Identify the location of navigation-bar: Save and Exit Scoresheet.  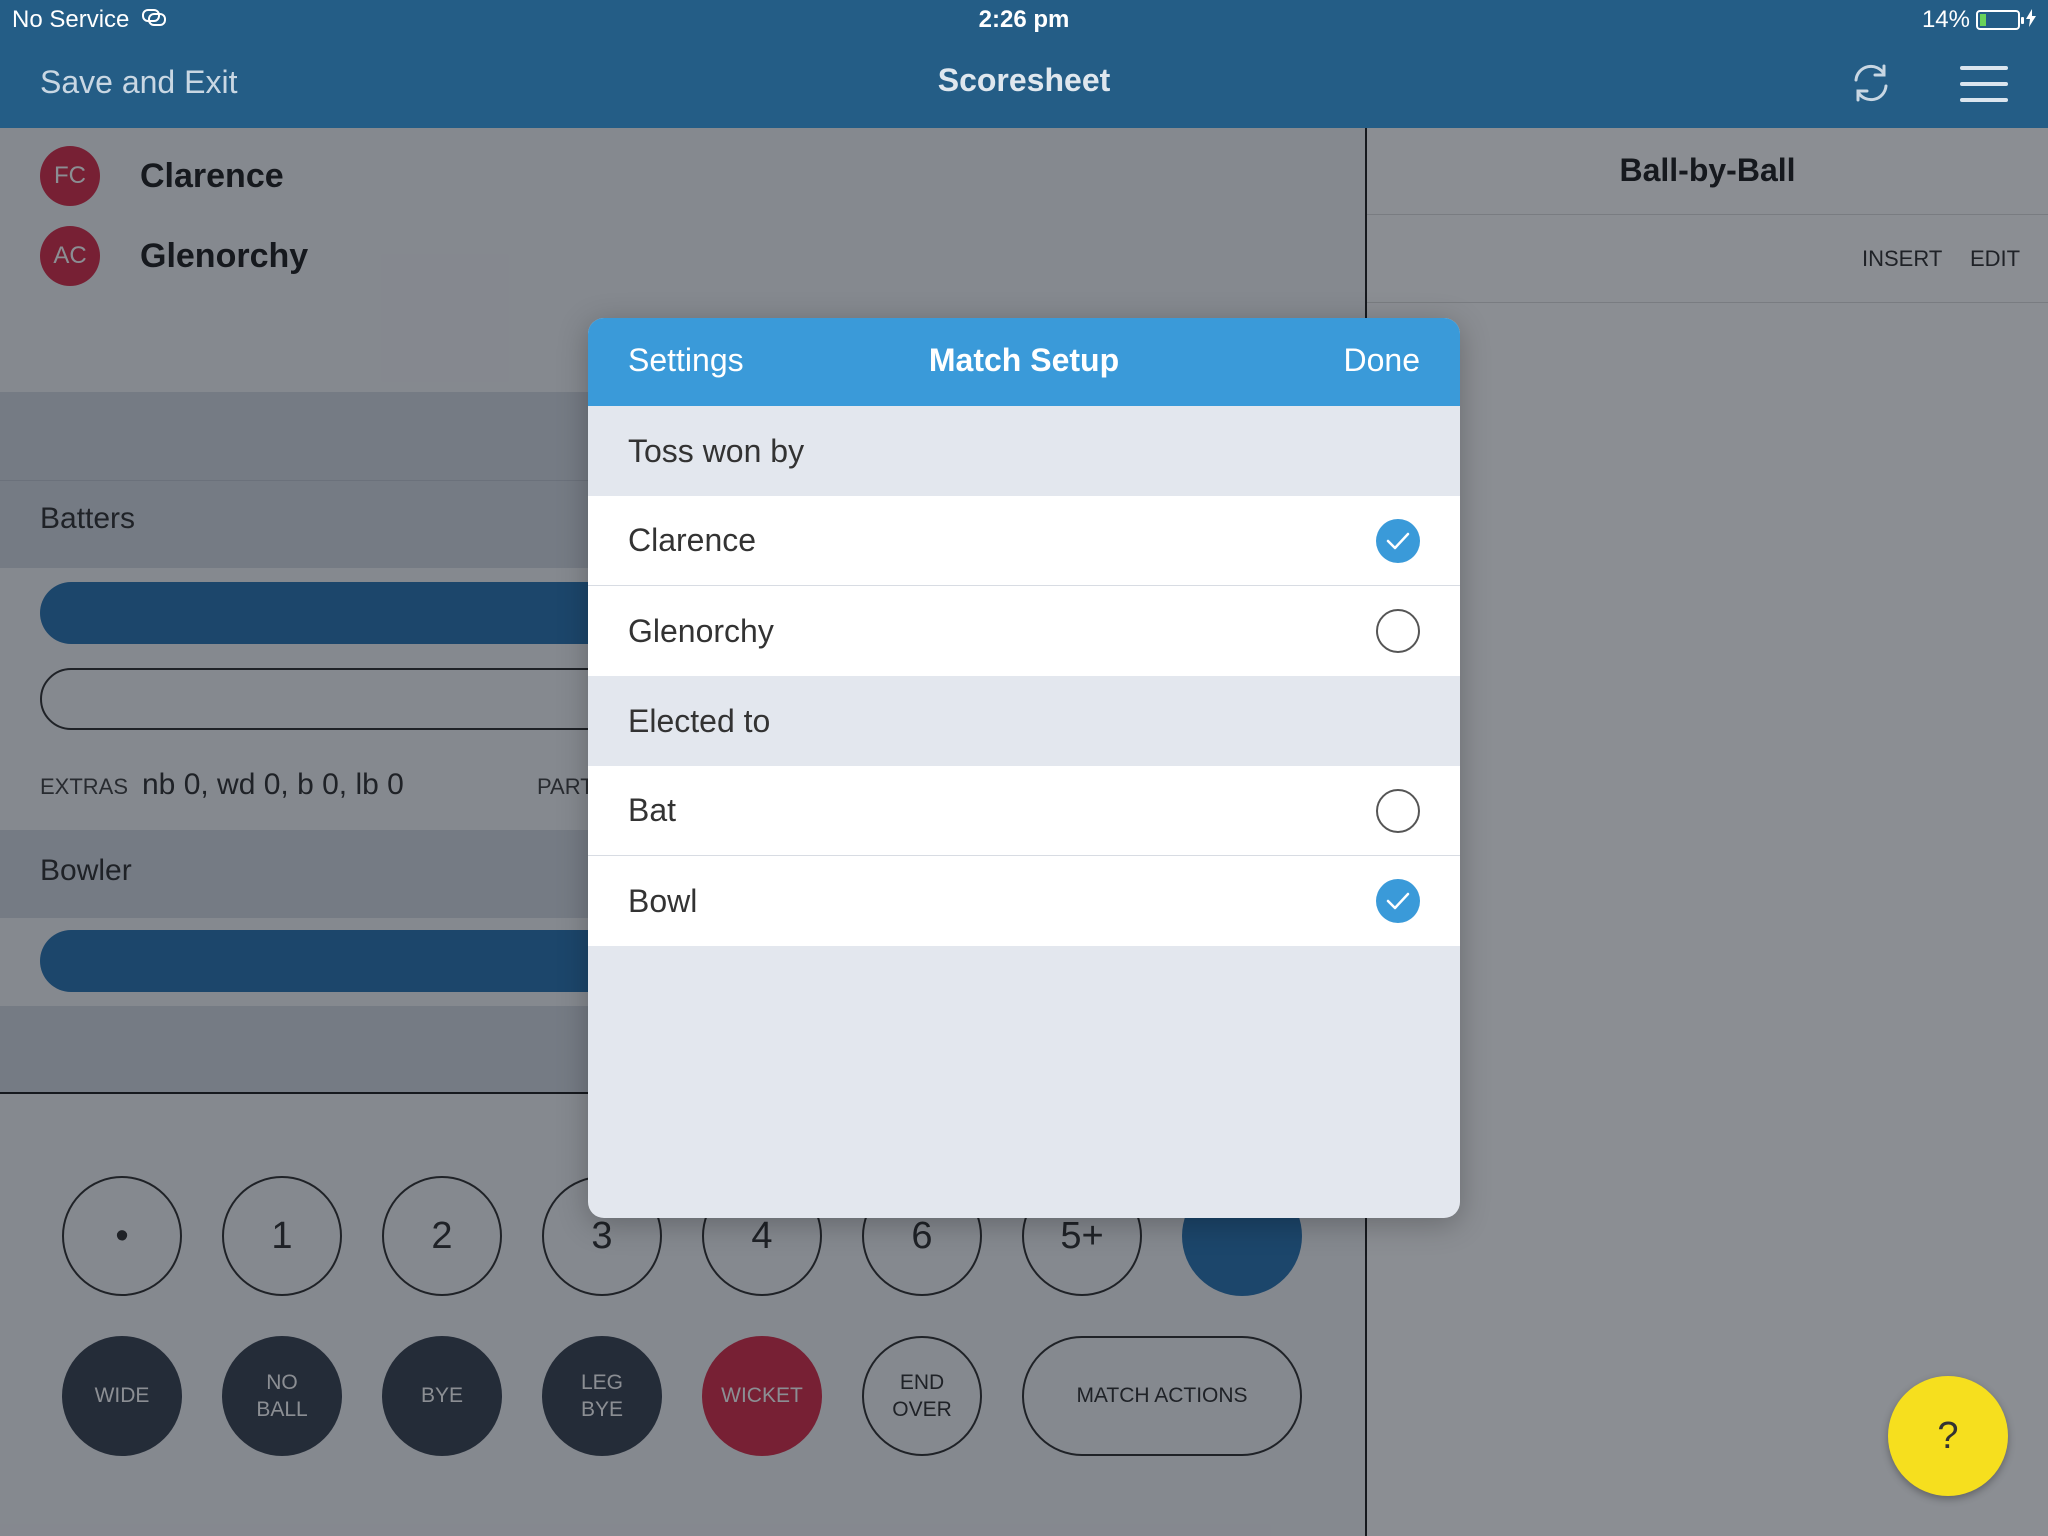
(1024, 84).